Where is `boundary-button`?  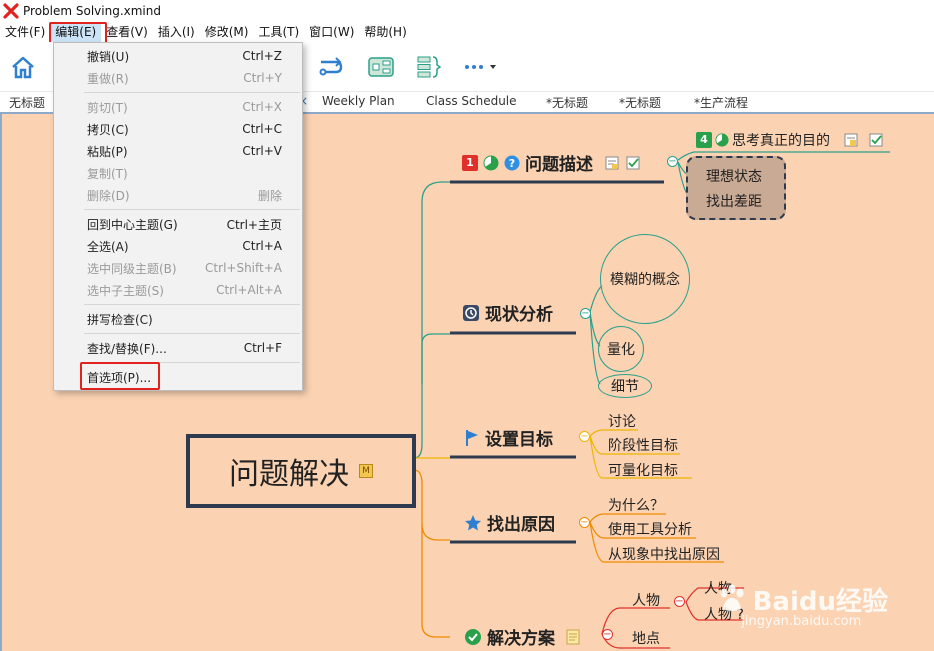
boundary-button is located at coordinates (381, 67).